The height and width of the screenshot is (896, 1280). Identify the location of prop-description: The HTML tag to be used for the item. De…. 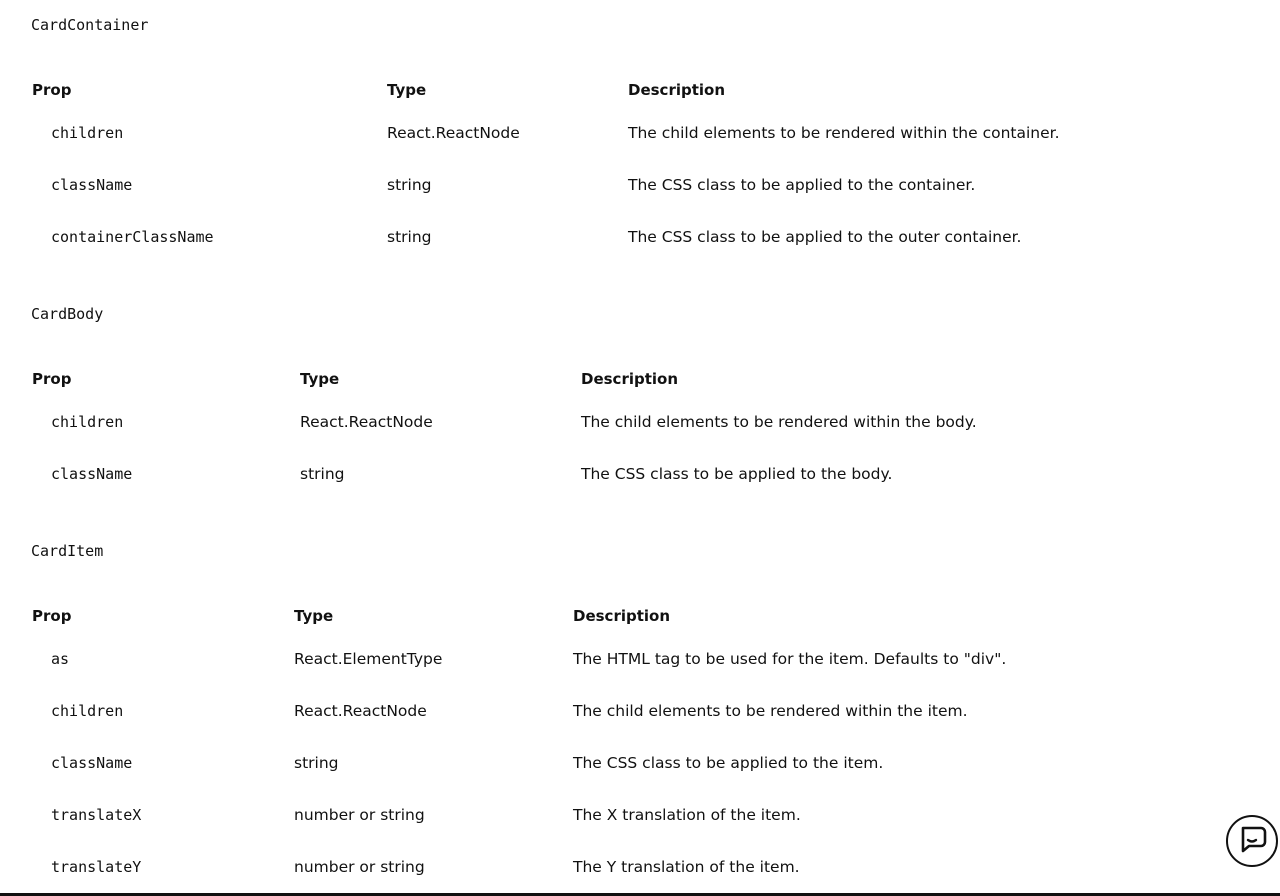
(790, 659).